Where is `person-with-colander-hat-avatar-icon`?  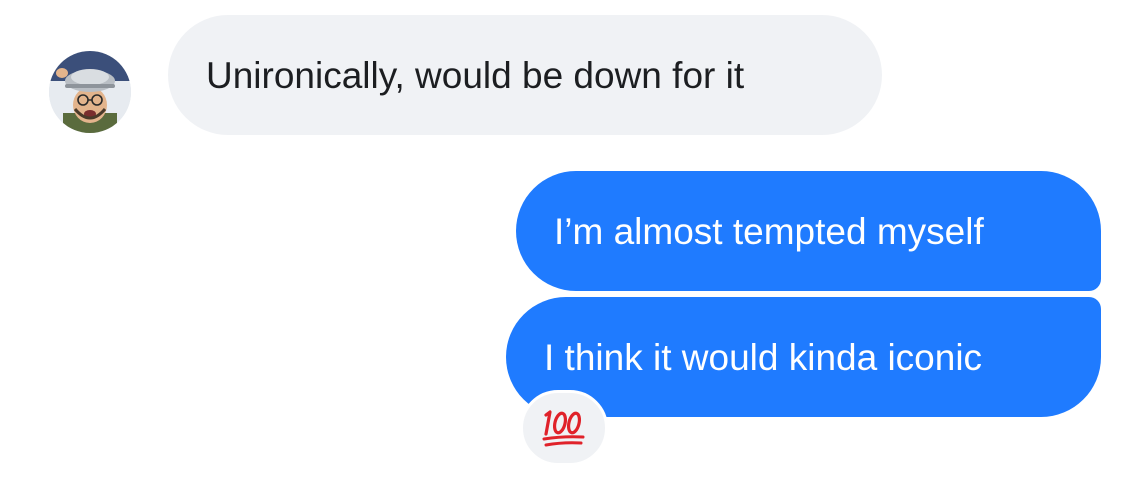 person-with-colander-hat-avatar-icon is located at coordinates (90, 92).